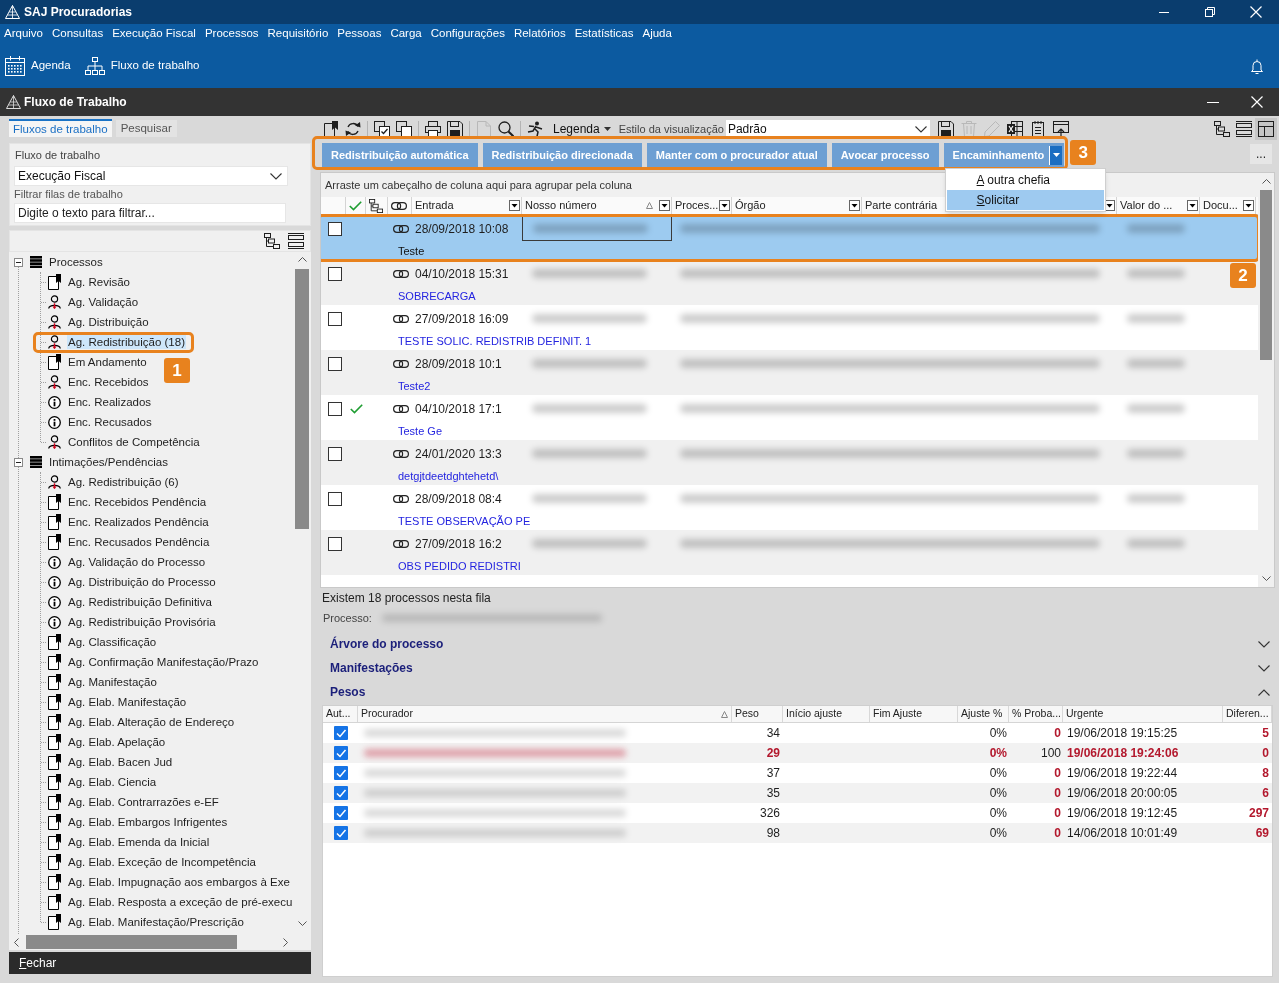  I want to click on tree-item: Ag. Distribuição do Processo, so click(142, 582).